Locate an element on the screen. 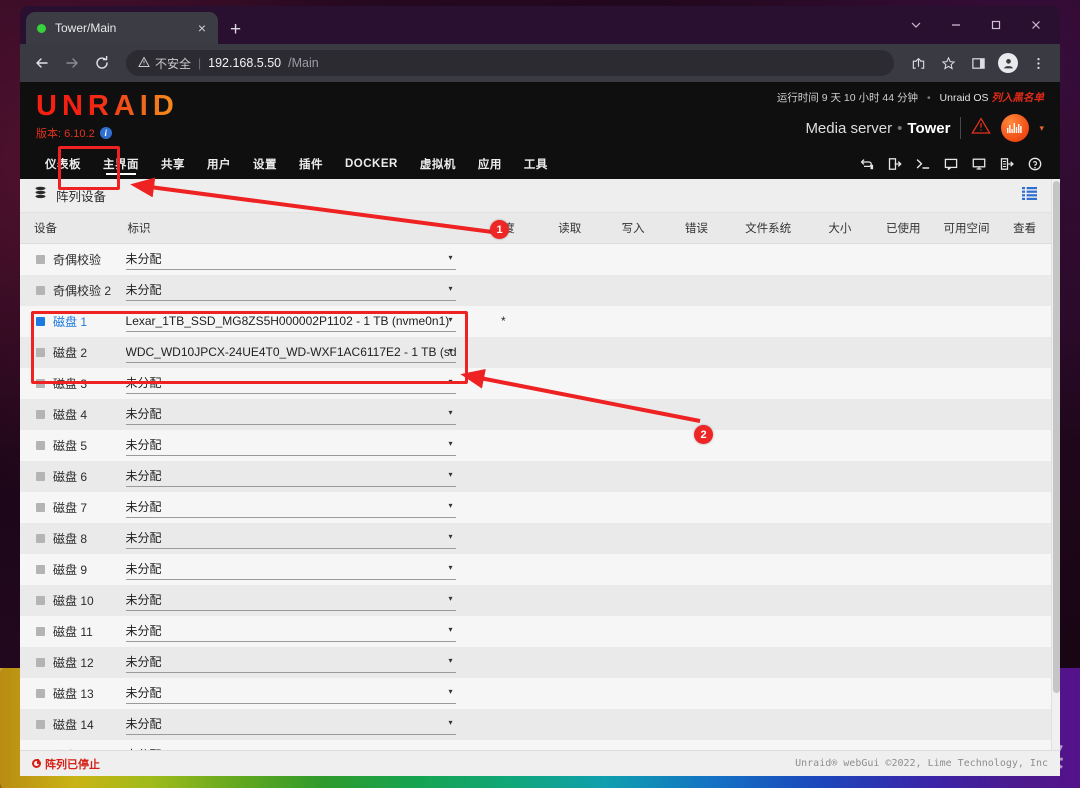 The width and height of the screenshot is (1080, 788). address-bar: 不安全 | 192.168.5.50/Main is located at coordinates (510, 63).